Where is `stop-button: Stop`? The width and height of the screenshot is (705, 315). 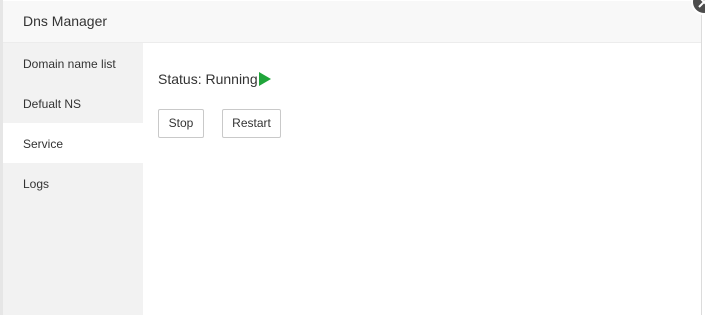
stop-button: Stop is located at coordinates (181, 123).